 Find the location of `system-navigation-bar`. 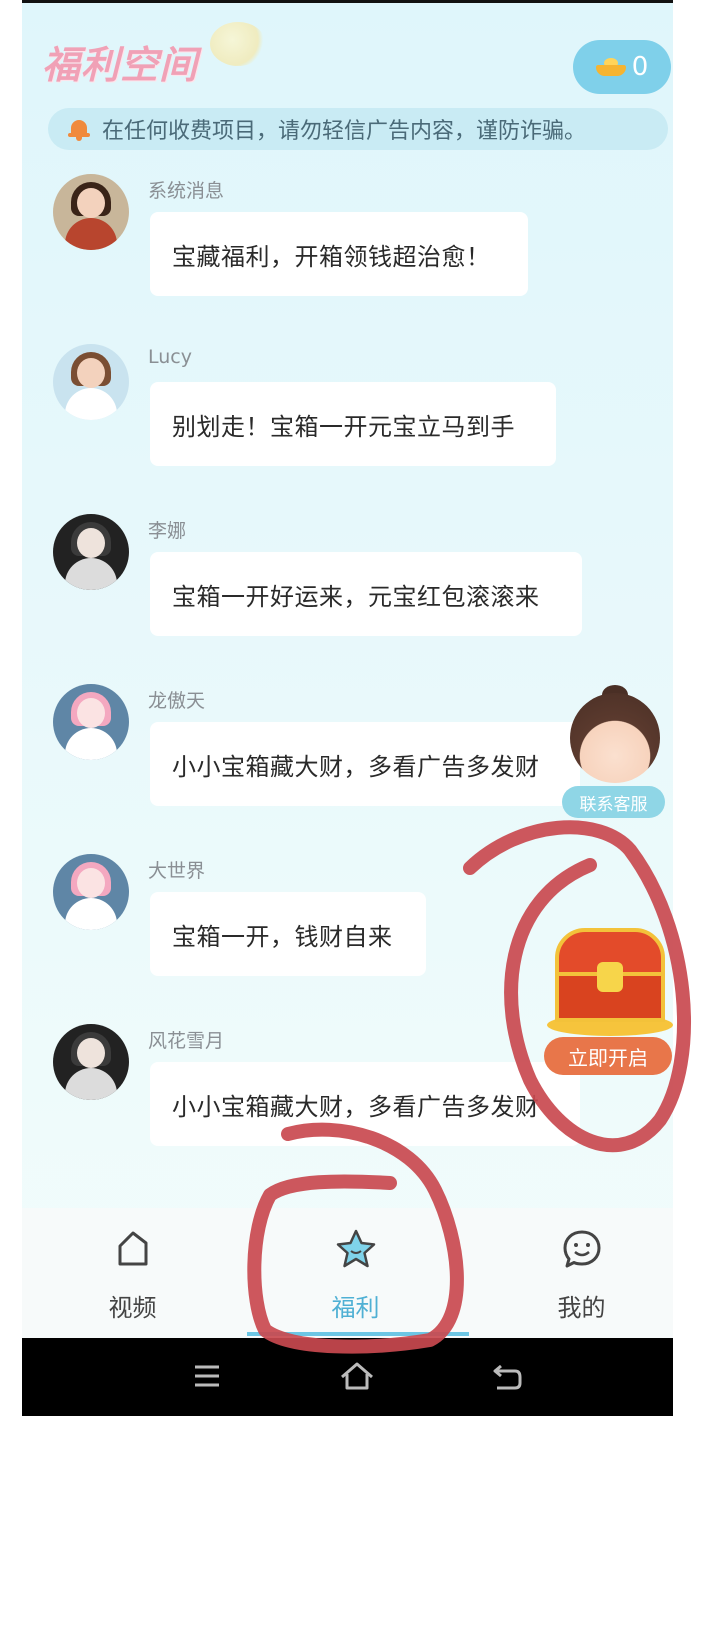

system-navigation-bar is located at coordinates (347, 1377).